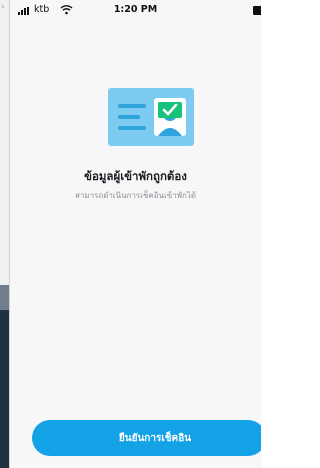  I want to click on status-bar: ktb 1:20 PM, so click(135, 11).